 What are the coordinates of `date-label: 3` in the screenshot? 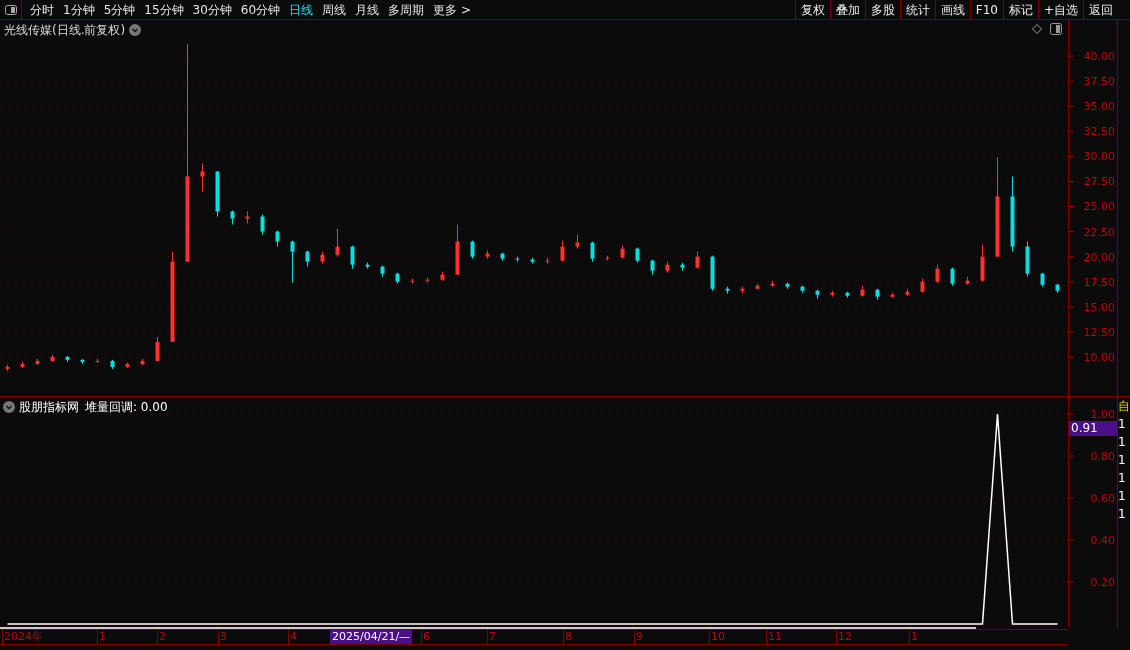 It's located at (222, 637).